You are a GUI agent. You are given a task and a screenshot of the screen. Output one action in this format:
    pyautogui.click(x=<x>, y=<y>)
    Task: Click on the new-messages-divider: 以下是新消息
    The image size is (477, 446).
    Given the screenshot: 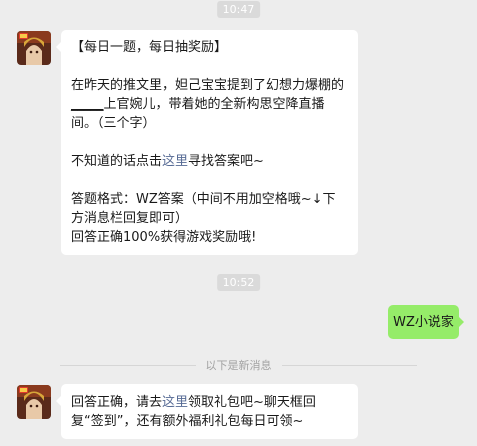 What is the action you would take?
    pyautogui.click(x=238, y=365)
    